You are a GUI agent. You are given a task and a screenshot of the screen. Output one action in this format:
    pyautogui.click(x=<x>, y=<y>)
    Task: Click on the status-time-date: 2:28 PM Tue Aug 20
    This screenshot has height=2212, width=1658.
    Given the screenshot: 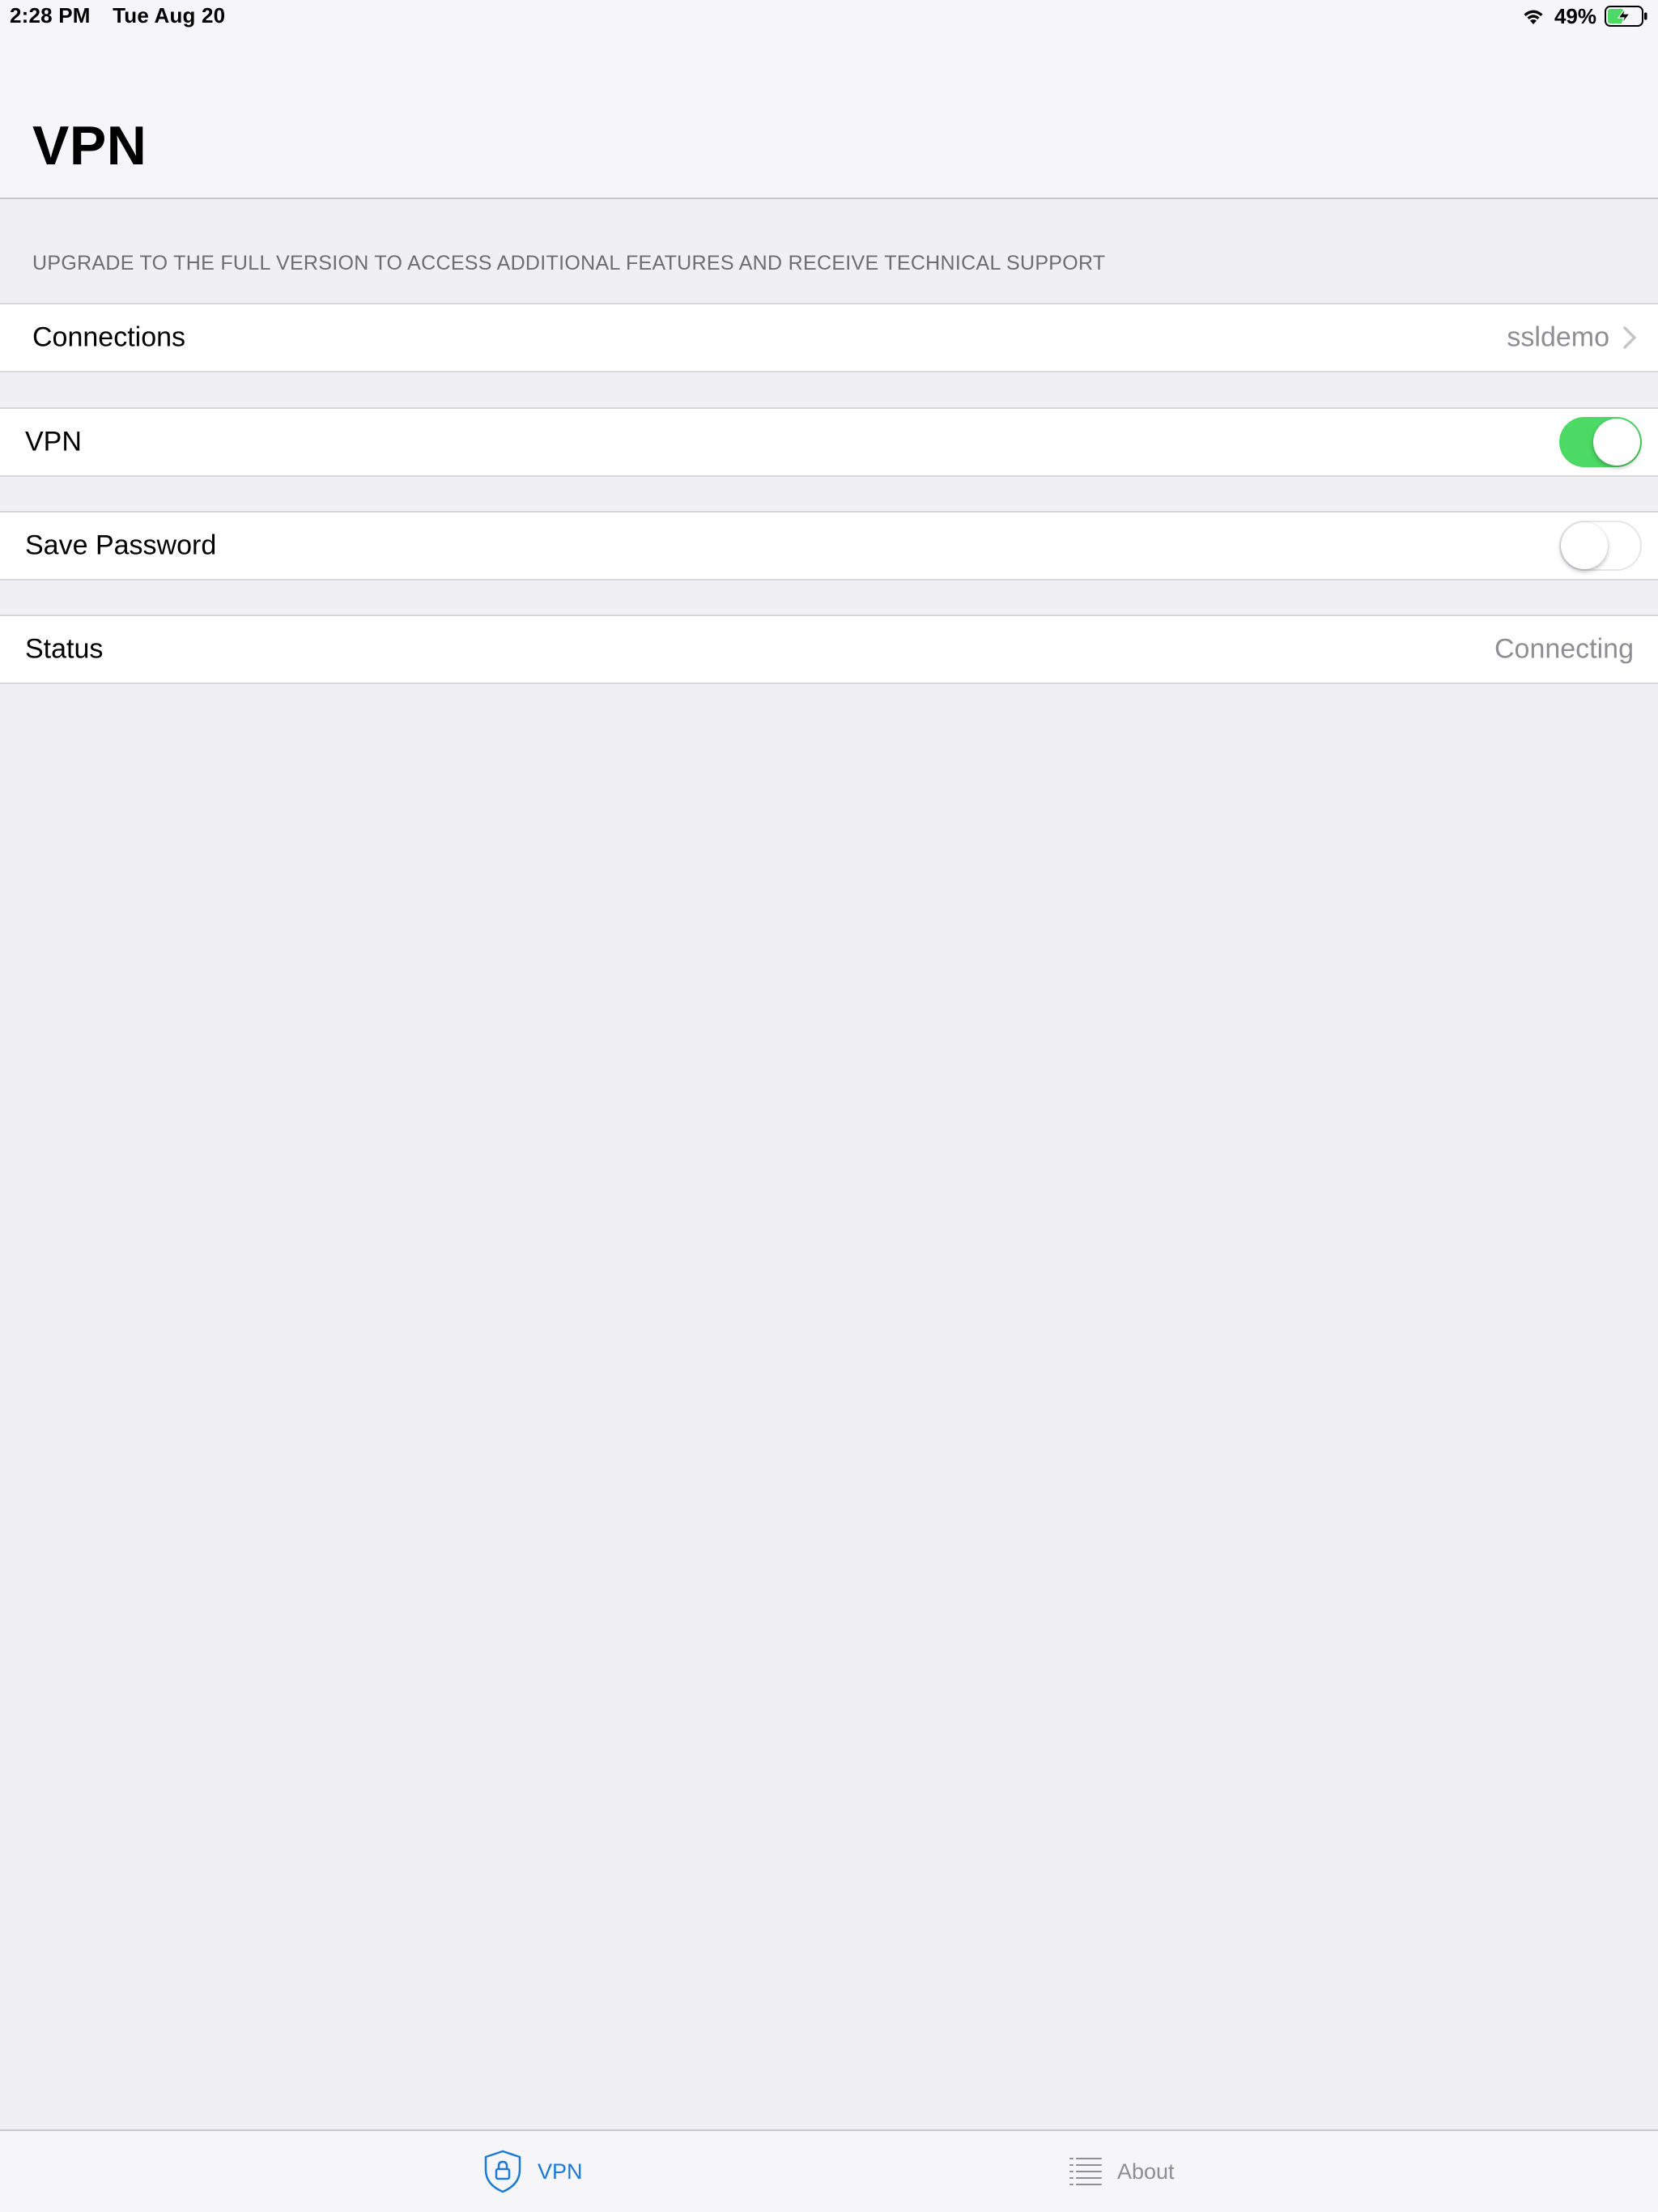 What is the action you would take?
    pyautogui.click(x=117, y=16)
    